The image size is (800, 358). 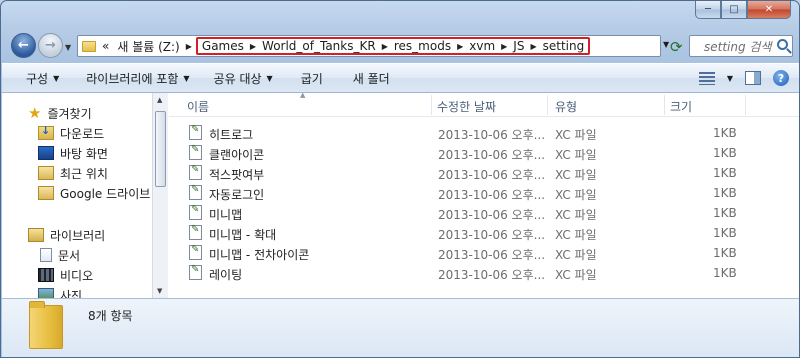 What do you see at coordinates (681, 106) in the screenshot?
I see `column-size: 크기` at bounding box center [681, 106].